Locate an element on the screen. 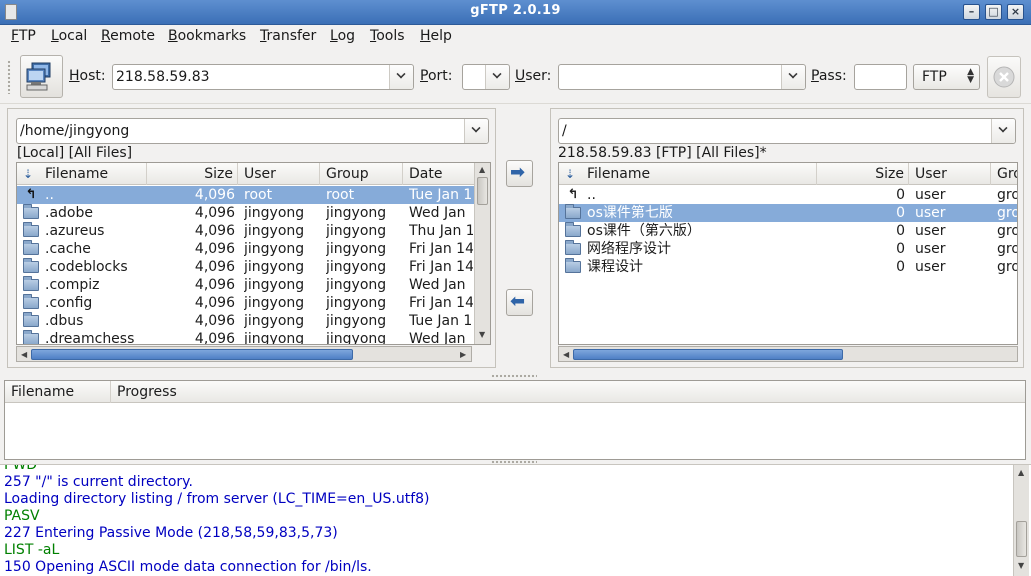 The height and width of the screenshot is (576, 1031). transfer-queue: Filename Progress is located at coordinates (515, 420).